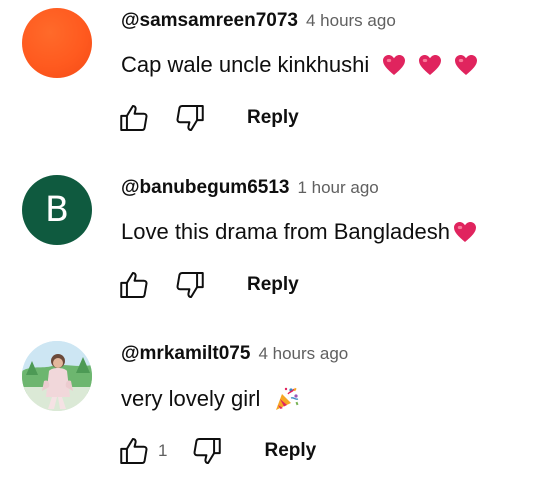  What do you see at coordinates (285, 231) in the screenshot?
I see `comment-text-content: Love this drama from Bangladesh` at bounding box center [285, 231].